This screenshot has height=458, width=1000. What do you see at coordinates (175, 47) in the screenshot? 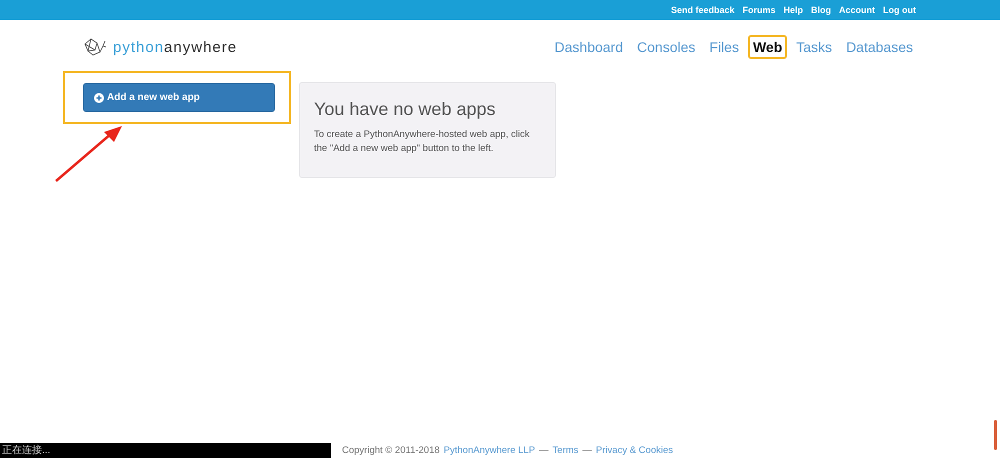
I see `logo-text: pythonanywhere` at bounding box center [175, 47].